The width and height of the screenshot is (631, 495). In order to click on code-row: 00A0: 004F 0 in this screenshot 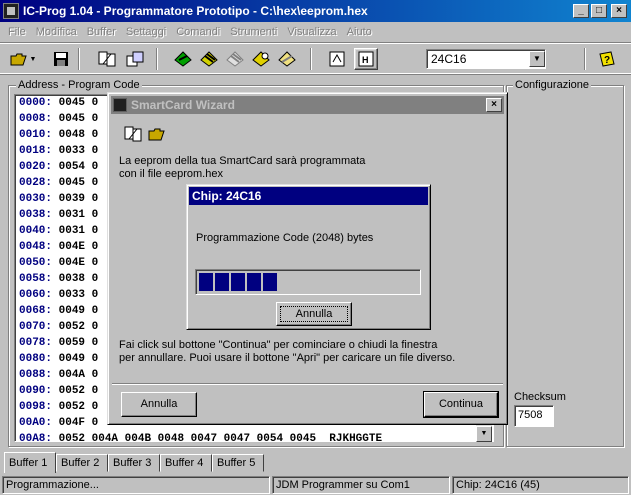, I will do `click(58, 425)`.